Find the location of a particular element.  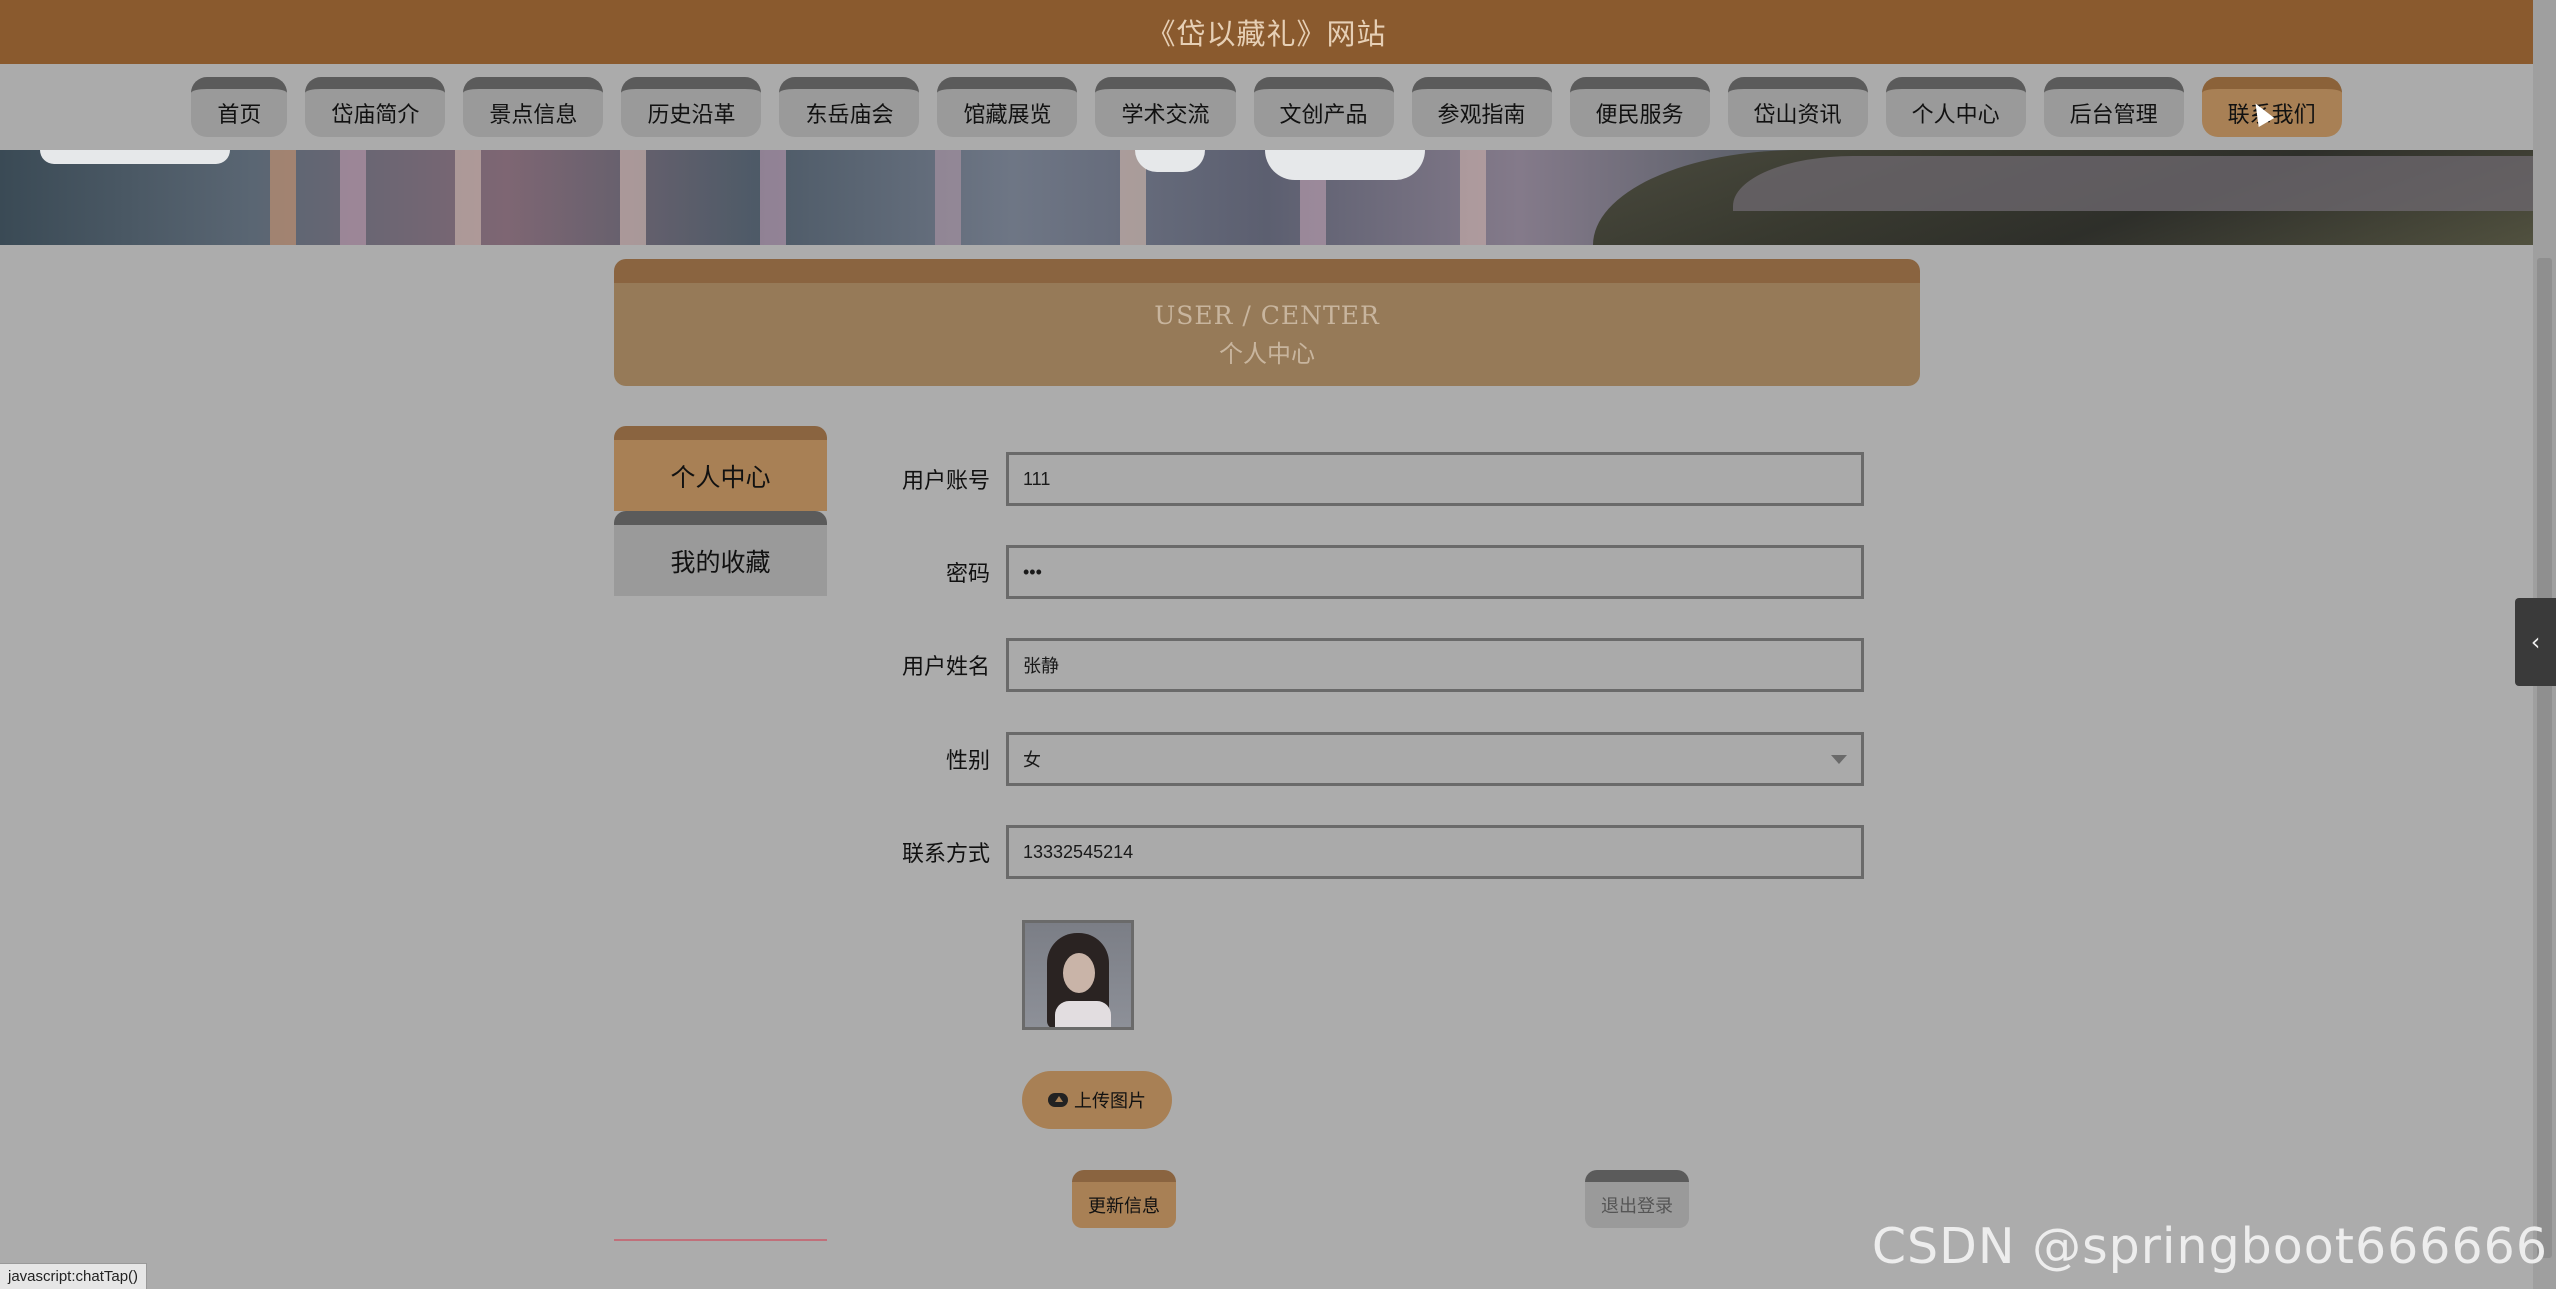

update-info-button: 更新信息 is located at coordinates (1124, 1199).